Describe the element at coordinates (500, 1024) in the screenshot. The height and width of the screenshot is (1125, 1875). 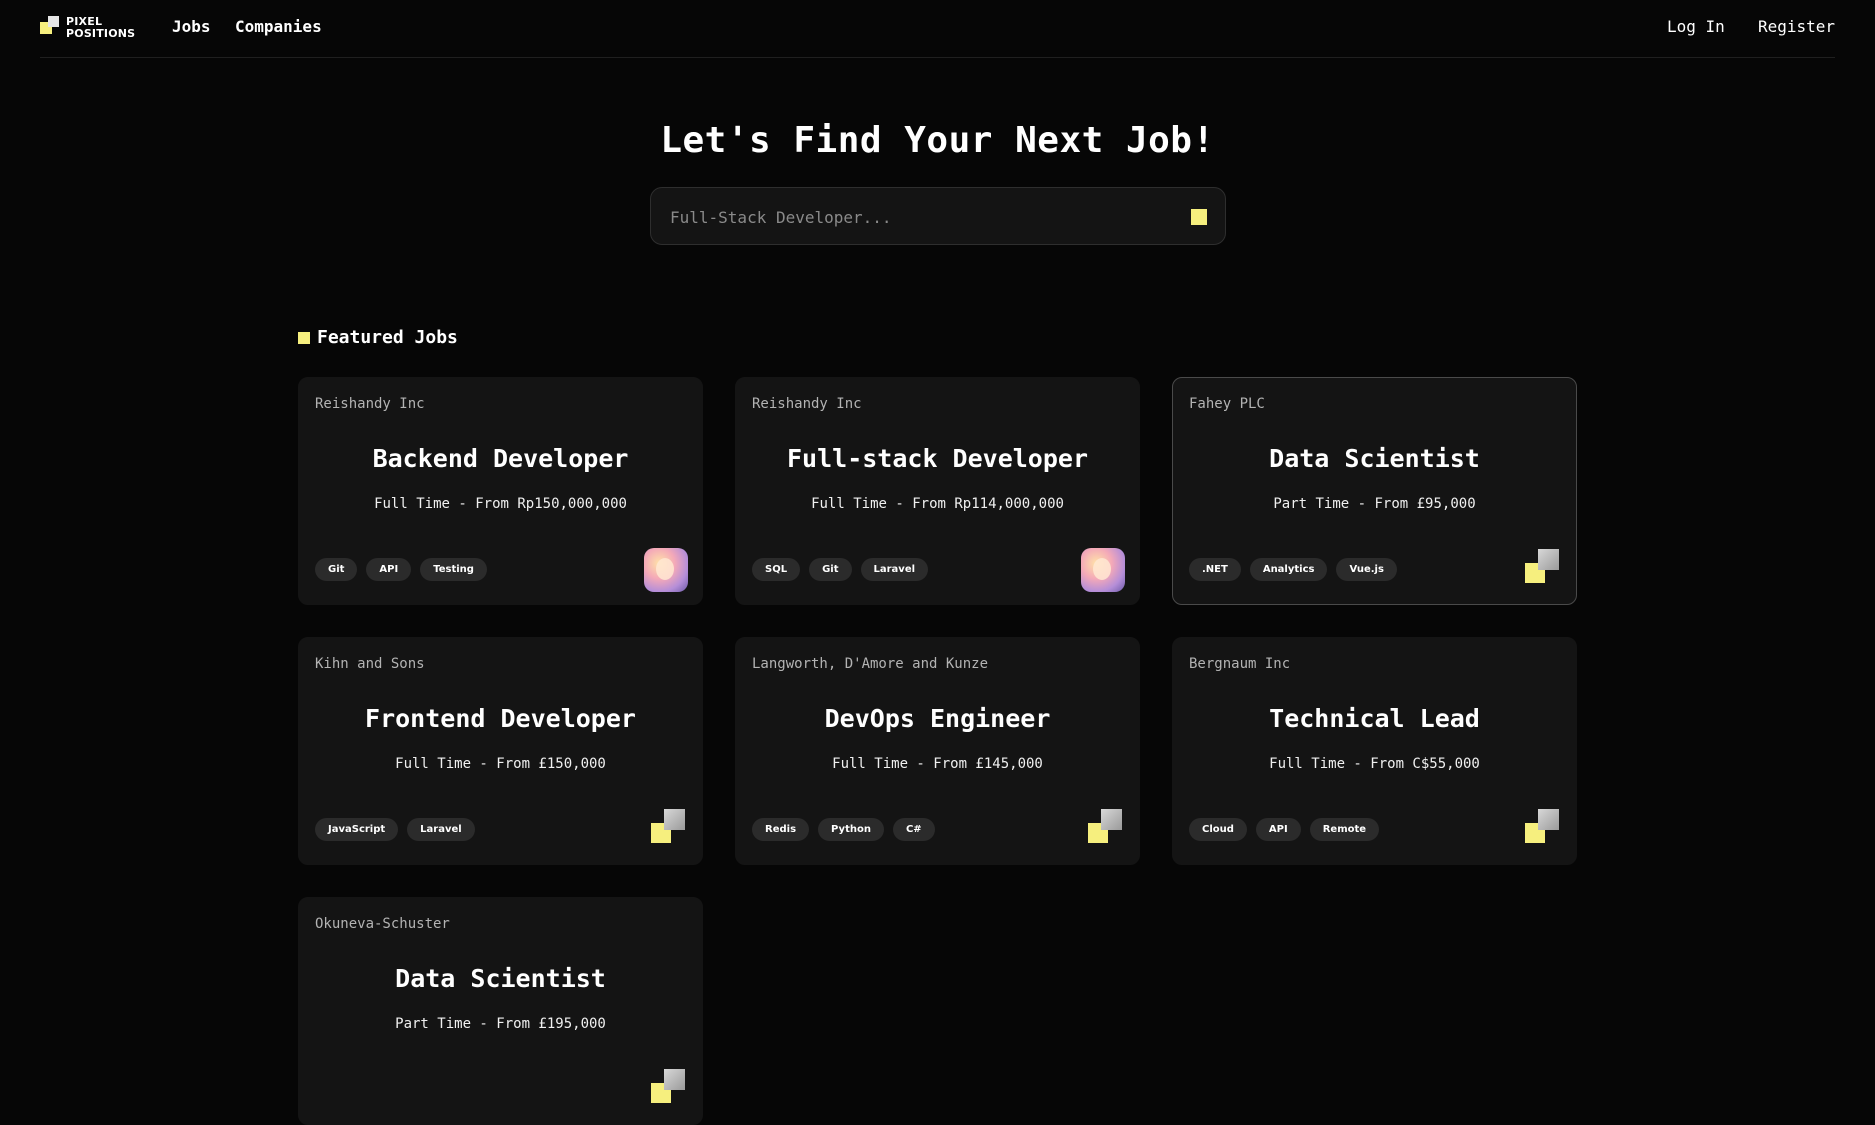
I see `job-salary: Part Time - From £195,000` at that location.